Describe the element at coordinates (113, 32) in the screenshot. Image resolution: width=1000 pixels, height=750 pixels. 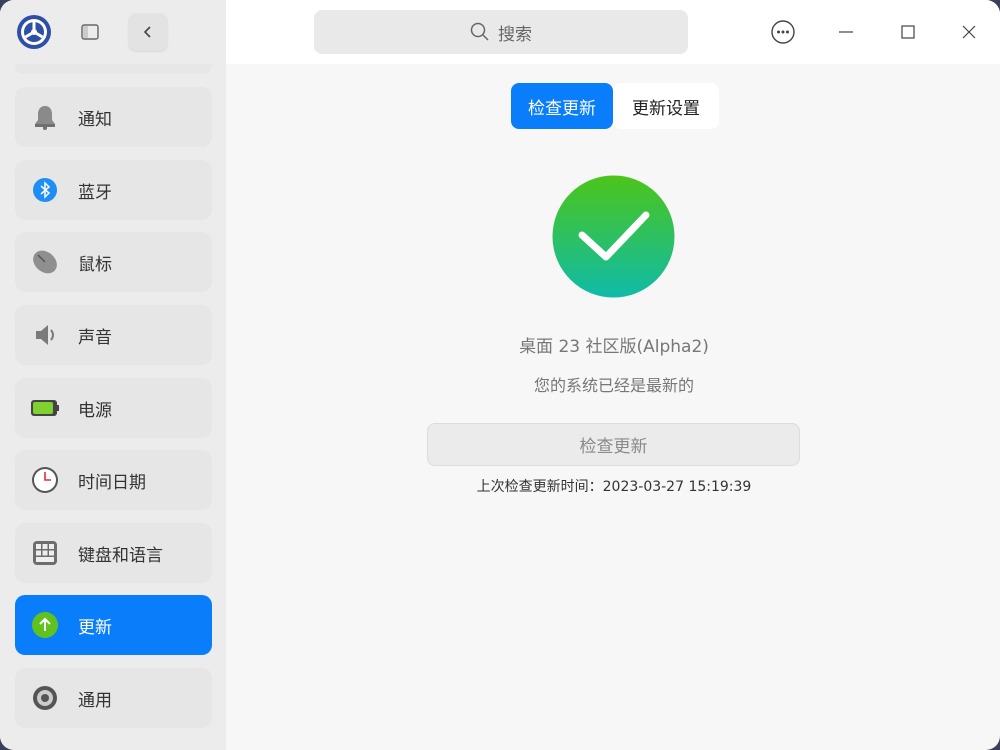
I see `sidebar-header` at that location.